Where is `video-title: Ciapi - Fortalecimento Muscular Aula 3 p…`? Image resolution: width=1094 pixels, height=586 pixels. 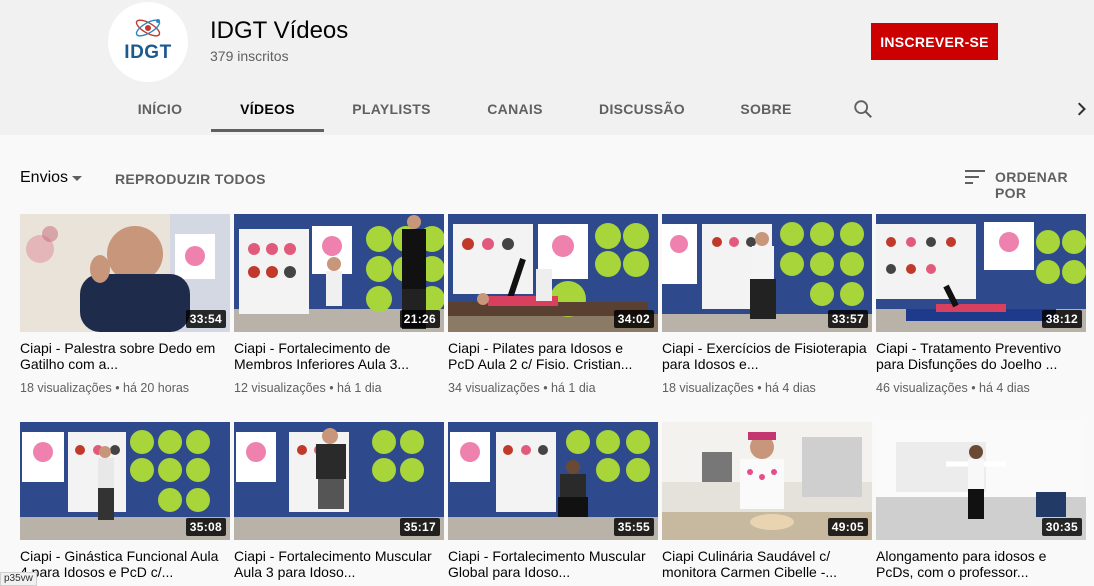 video-title: Ciapi - Fortalecimento Muscular Aula 3 p… is located at coordinates (336, 564).